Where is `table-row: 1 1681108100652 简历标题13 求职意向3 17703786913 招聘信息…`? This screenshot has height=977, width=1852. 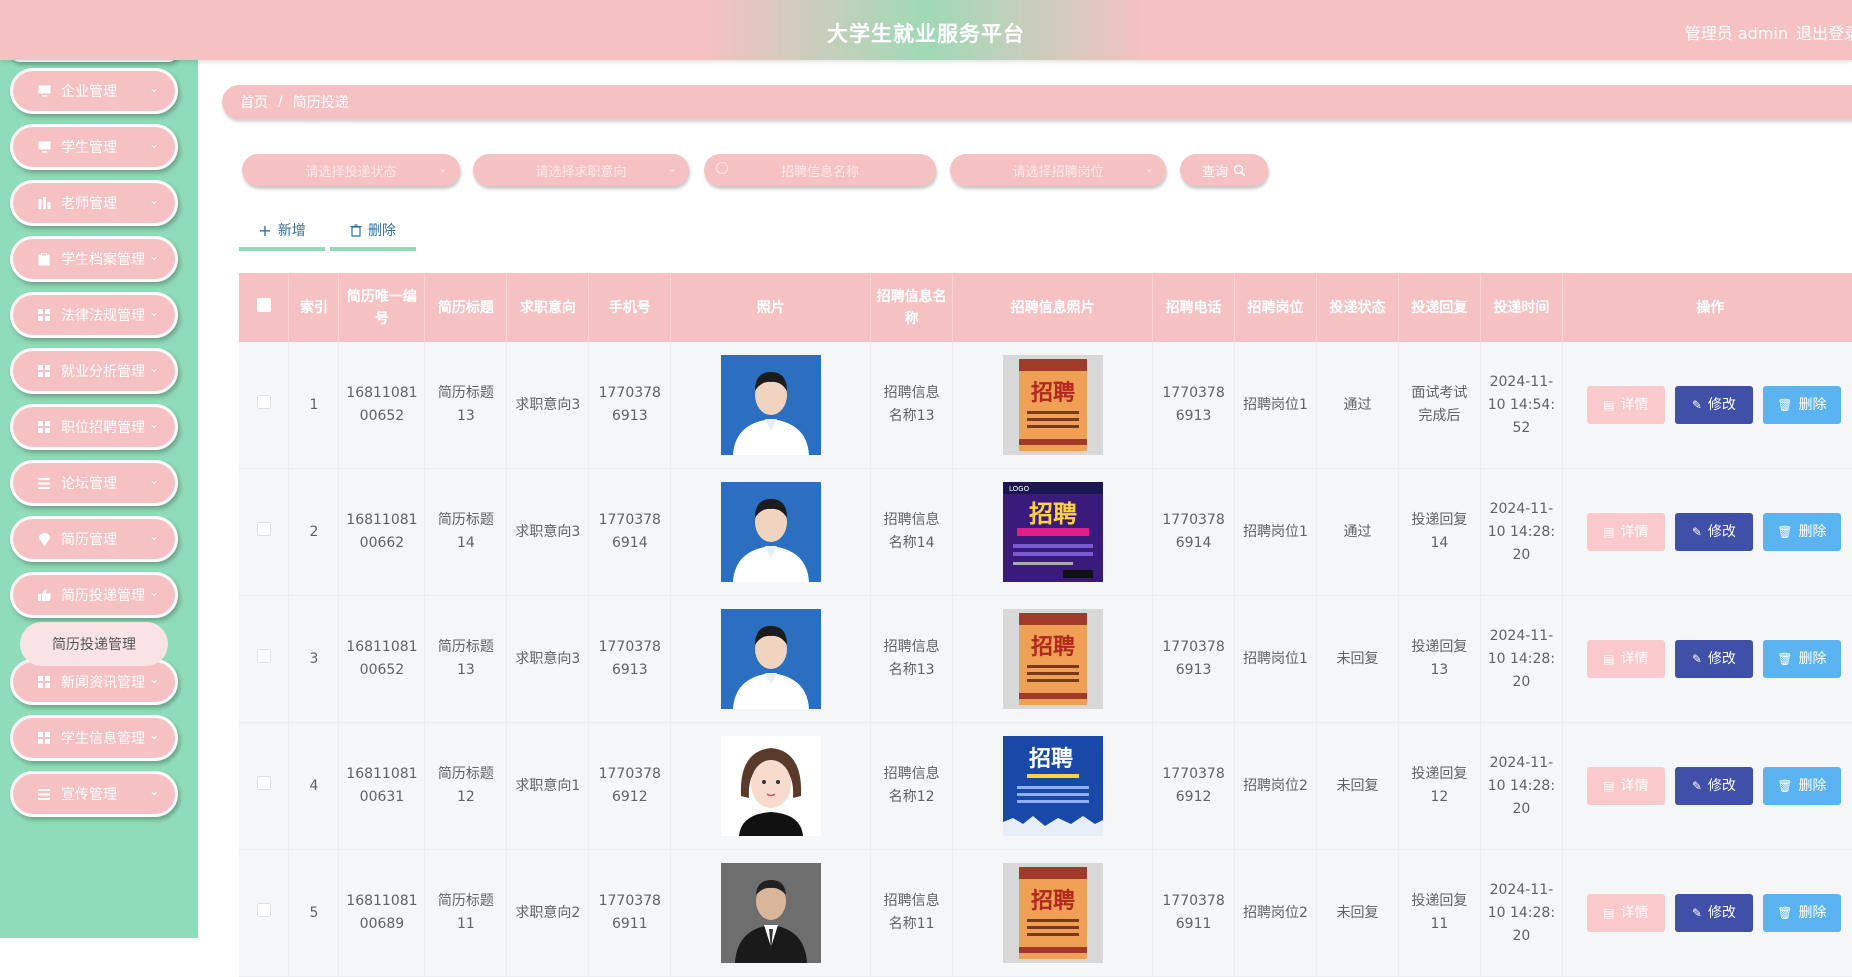 table-row: 1 1681108100652 简历标题13 求职意向3 17703786913 招聘信息… is located at coordinates (1045, 405).